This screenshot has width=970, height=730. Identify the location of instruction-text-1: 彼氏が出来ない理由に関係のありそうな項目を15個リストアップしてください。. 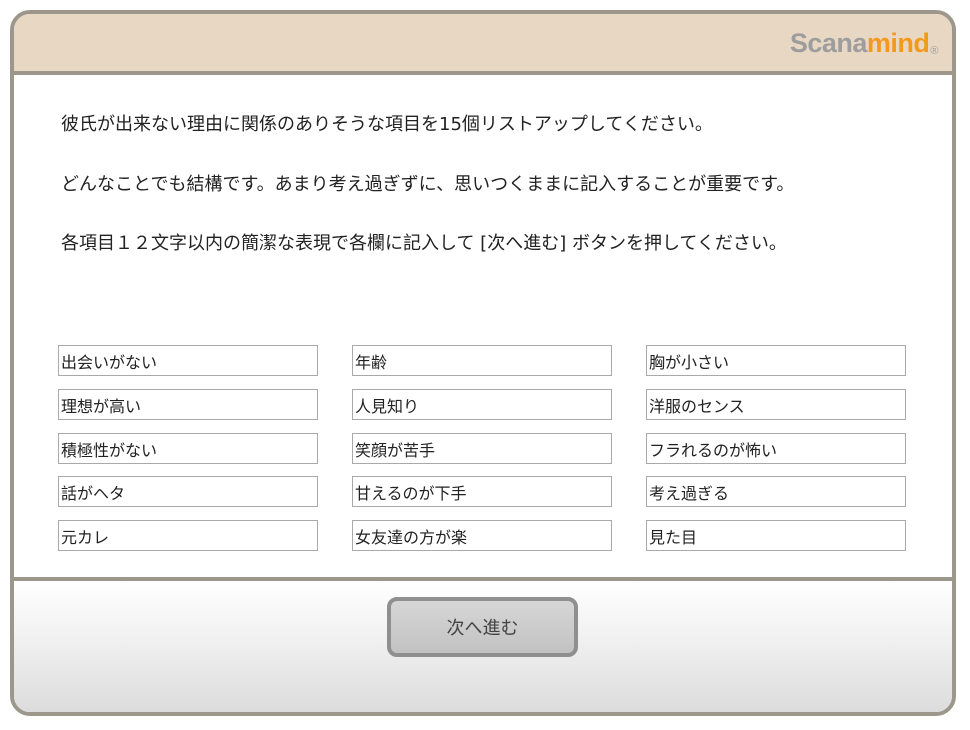
(387, 124).